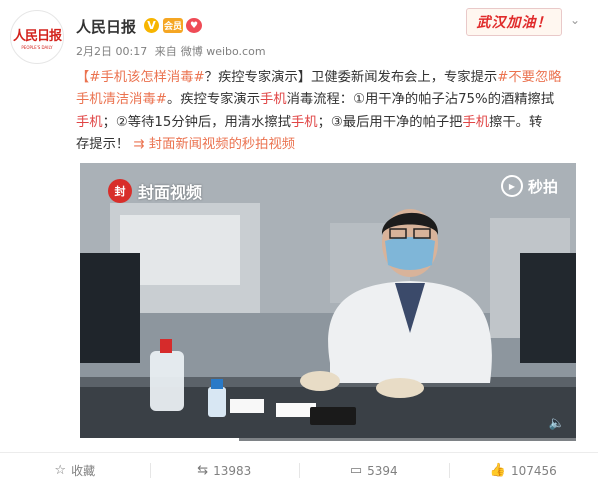 This screenshot has height=488, width=598. What do you see at coordinates (420, 100) in the screenshot?
I see `post-text-segment: 消毒流程：①用干净的帕子沾75%的酒精擦拭` at bounding box center [420, 100].